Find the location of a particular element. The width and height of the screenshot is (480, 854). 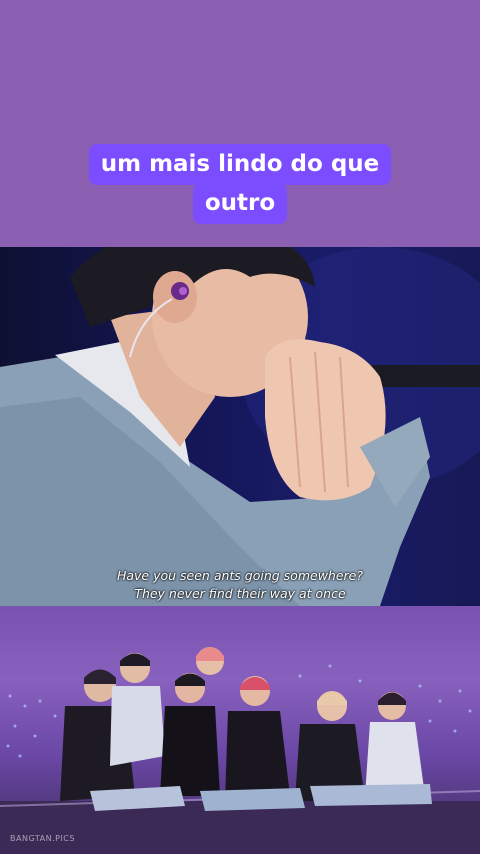

caption-overlay: um mais lindo do que outro is located at coordinates (240, 184).